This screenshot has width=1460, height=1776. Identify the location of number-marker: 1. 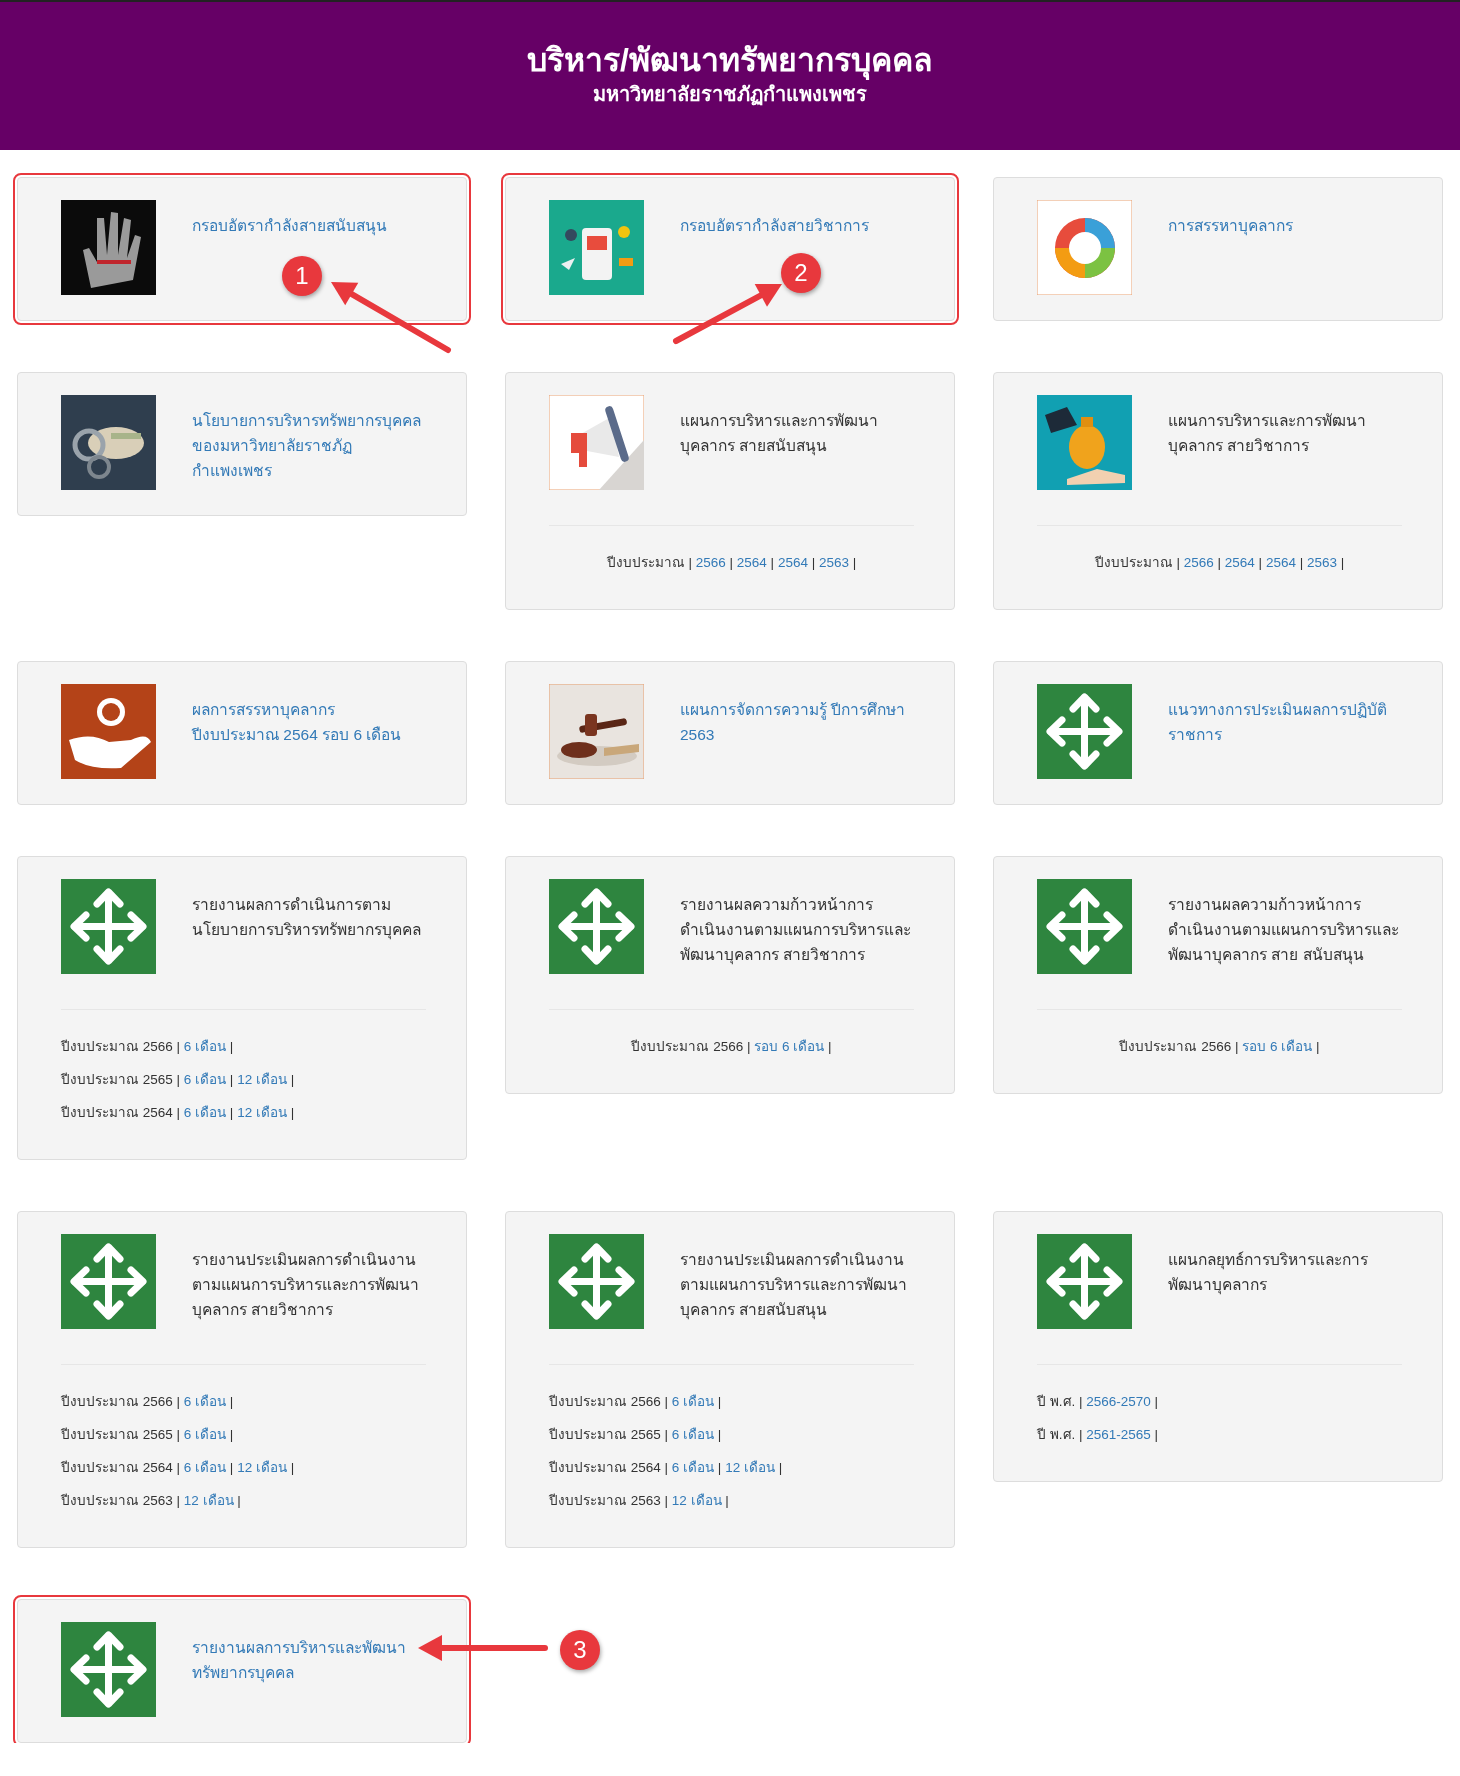
(302, 276).